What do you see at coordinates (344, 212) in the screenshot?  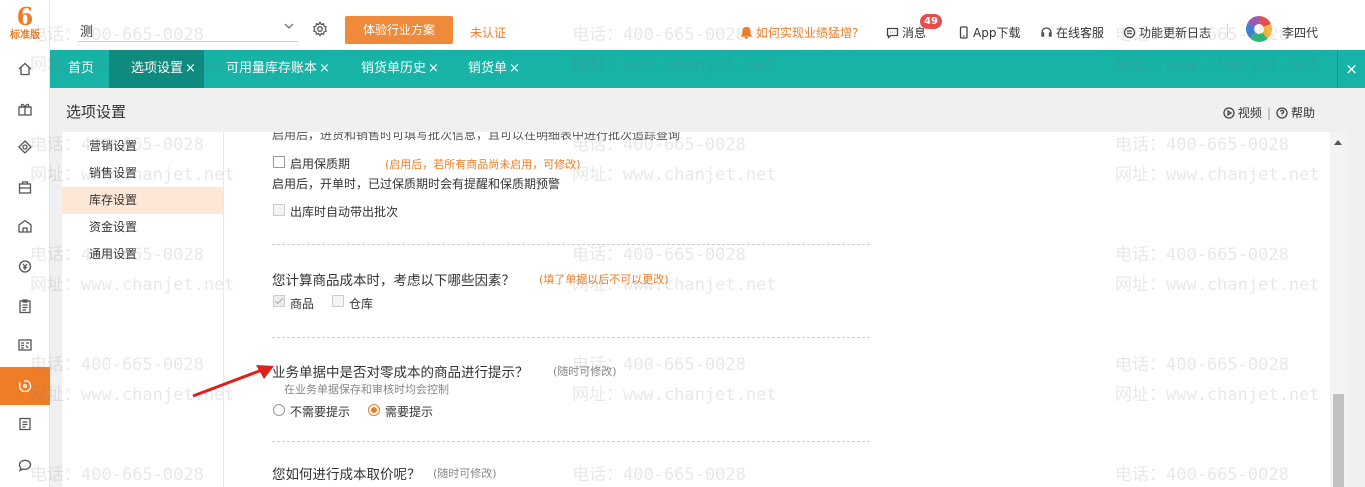 I see `auto-batch-label: 出库时自动带出批次` at bounding box center [344, 212].